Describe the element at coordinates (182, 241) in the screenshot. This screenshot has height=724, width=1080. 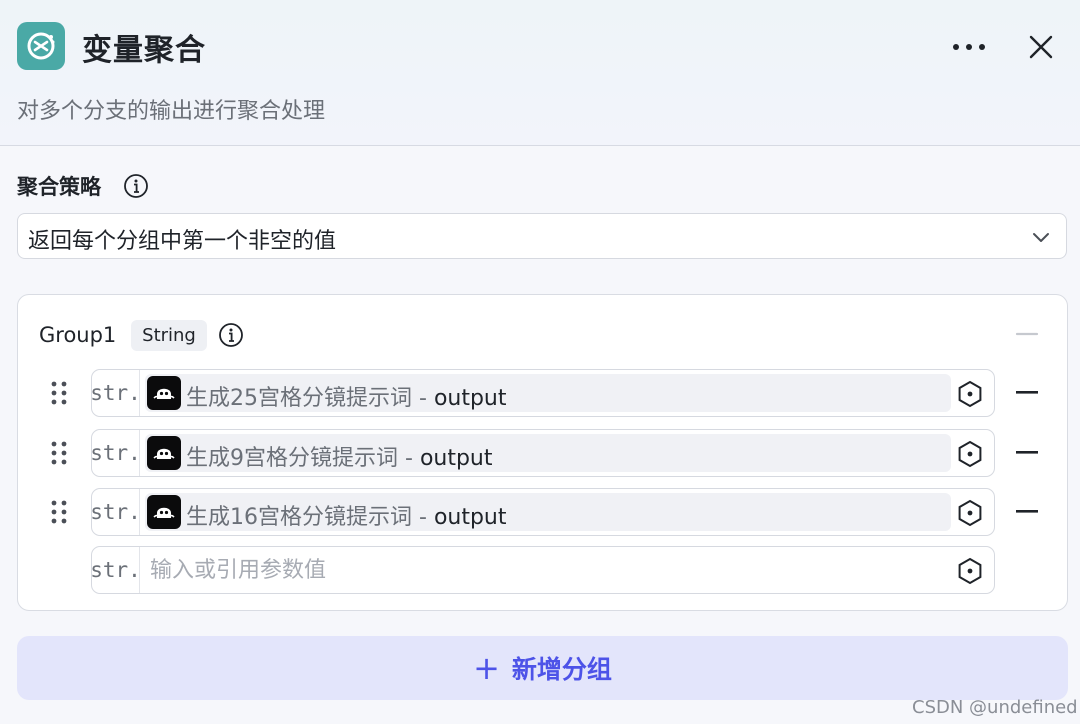
I see `strategy-select-value: 返回每个分组中第一个非空的值` at that location.